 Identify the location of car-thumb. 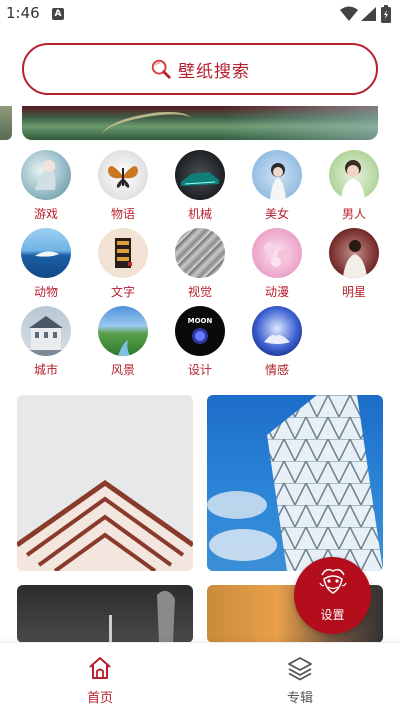
(200, 175).